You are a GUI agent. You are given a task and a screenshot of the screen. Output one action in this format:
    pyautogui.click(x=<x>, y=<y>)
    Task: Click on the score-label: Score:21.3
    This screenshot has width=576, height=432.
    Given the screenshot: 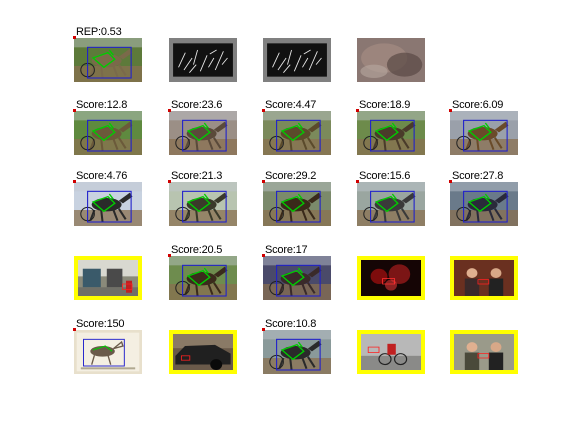 What is the action you would take?
    pyautogui.click(x=197, y=176)
    